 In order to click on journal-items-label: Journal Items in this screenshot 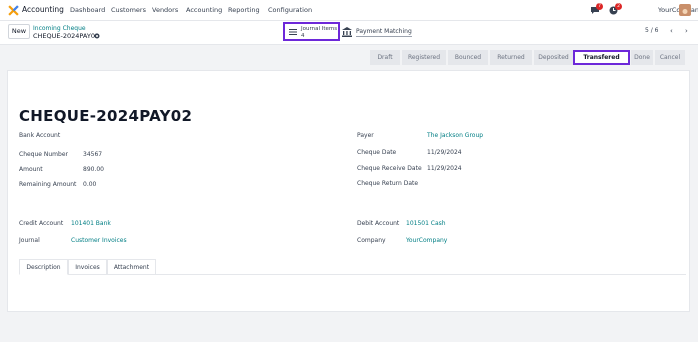, I will do `click(319, 29)`.